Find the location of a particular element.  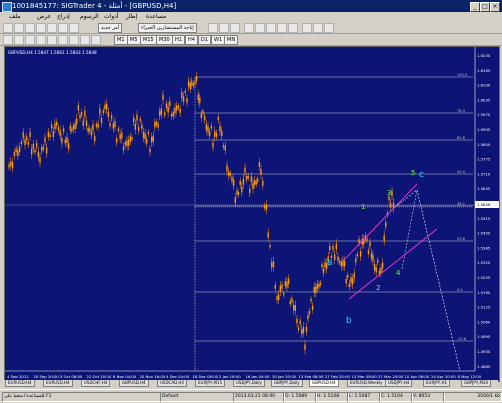

crosshair-icon is located at coordinates (19, 40).